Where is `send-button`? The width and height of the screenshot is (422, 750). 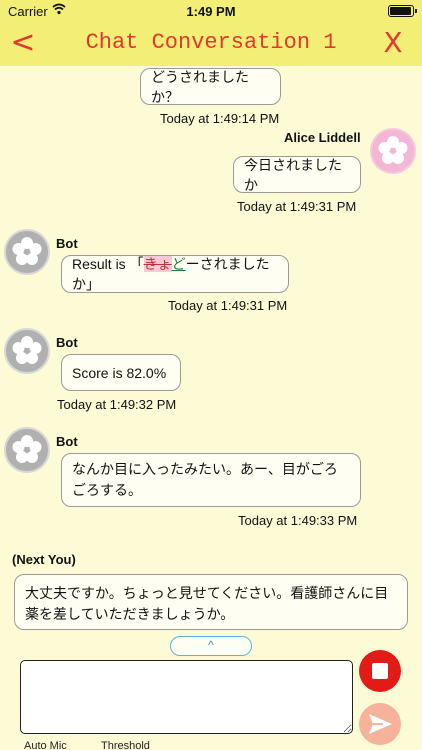 send-button is located at coordinates (380, 724).